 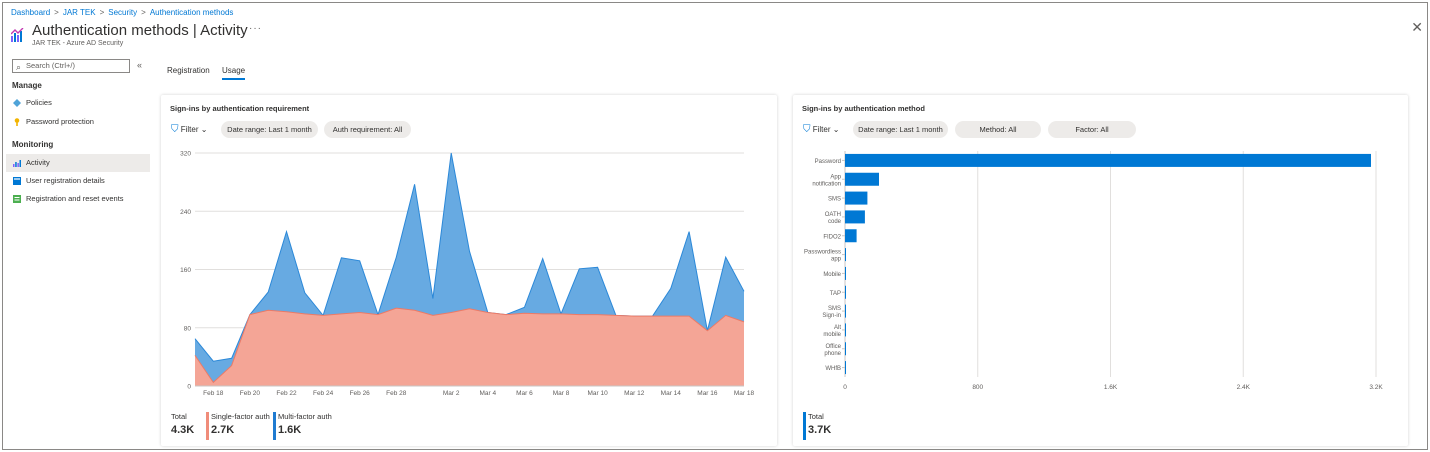 What do you see at coordinates (998, 129) in the screenshot?
I see `method-pill: Method: All` at bounding box center [998, 129].